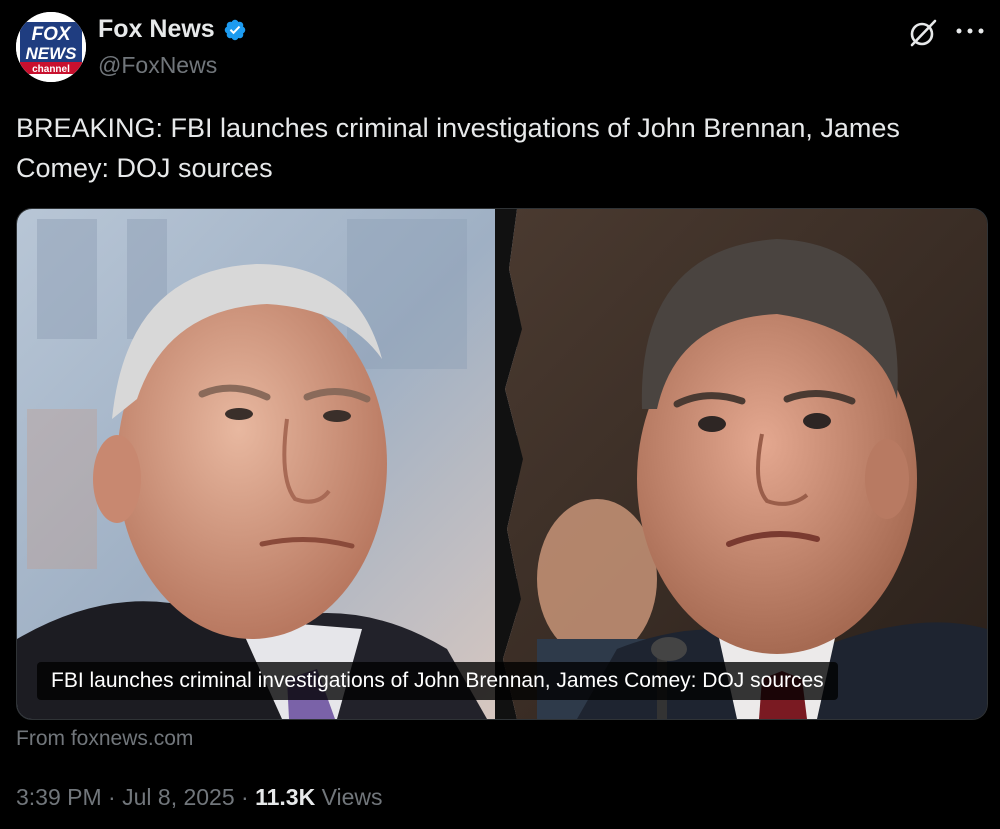 Image resolution: width=1000 pixels, height=829 pixels. Describe the element at coordinates (235, 30) in the screenshot. I see `verified-badge-icon` at that location.